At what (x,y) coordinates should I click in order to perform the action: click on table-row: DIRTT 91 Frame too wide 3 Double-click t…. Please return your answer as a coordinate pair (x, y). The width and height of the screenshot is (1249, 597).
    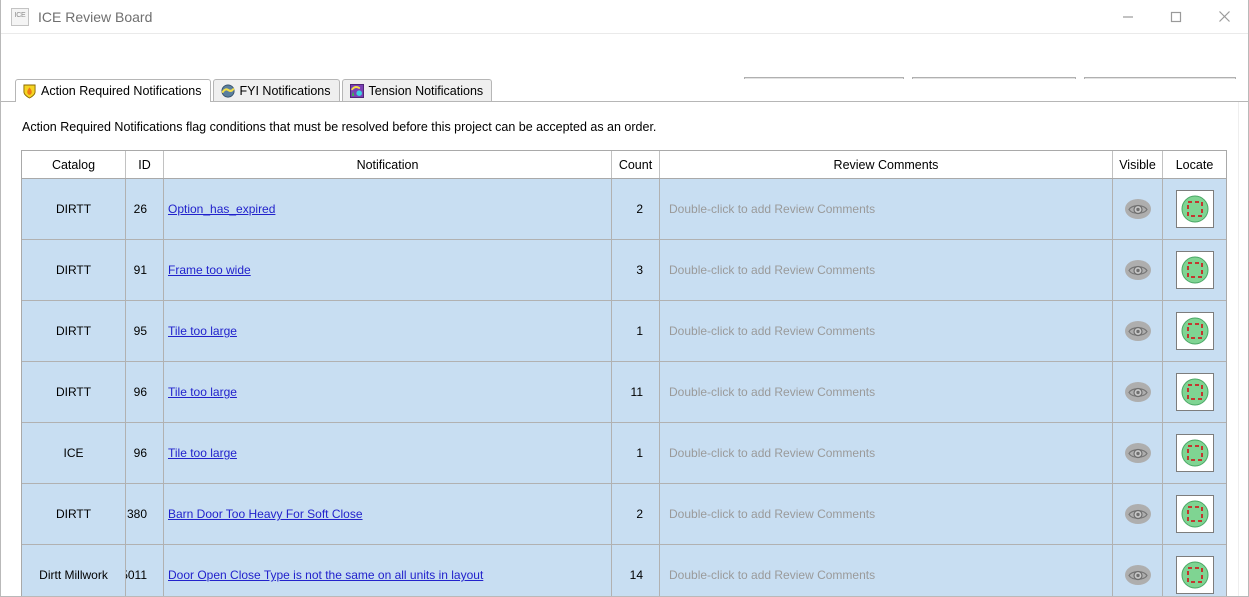
    Looking at the image, I should click on (624, 270).